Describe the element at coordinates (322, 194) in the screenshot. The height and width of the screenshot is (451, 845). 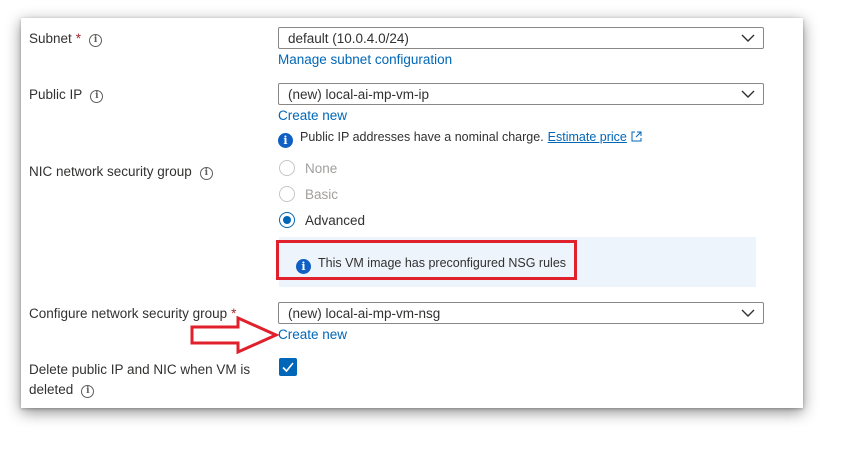
I see `radio-label: Basic` at that location.